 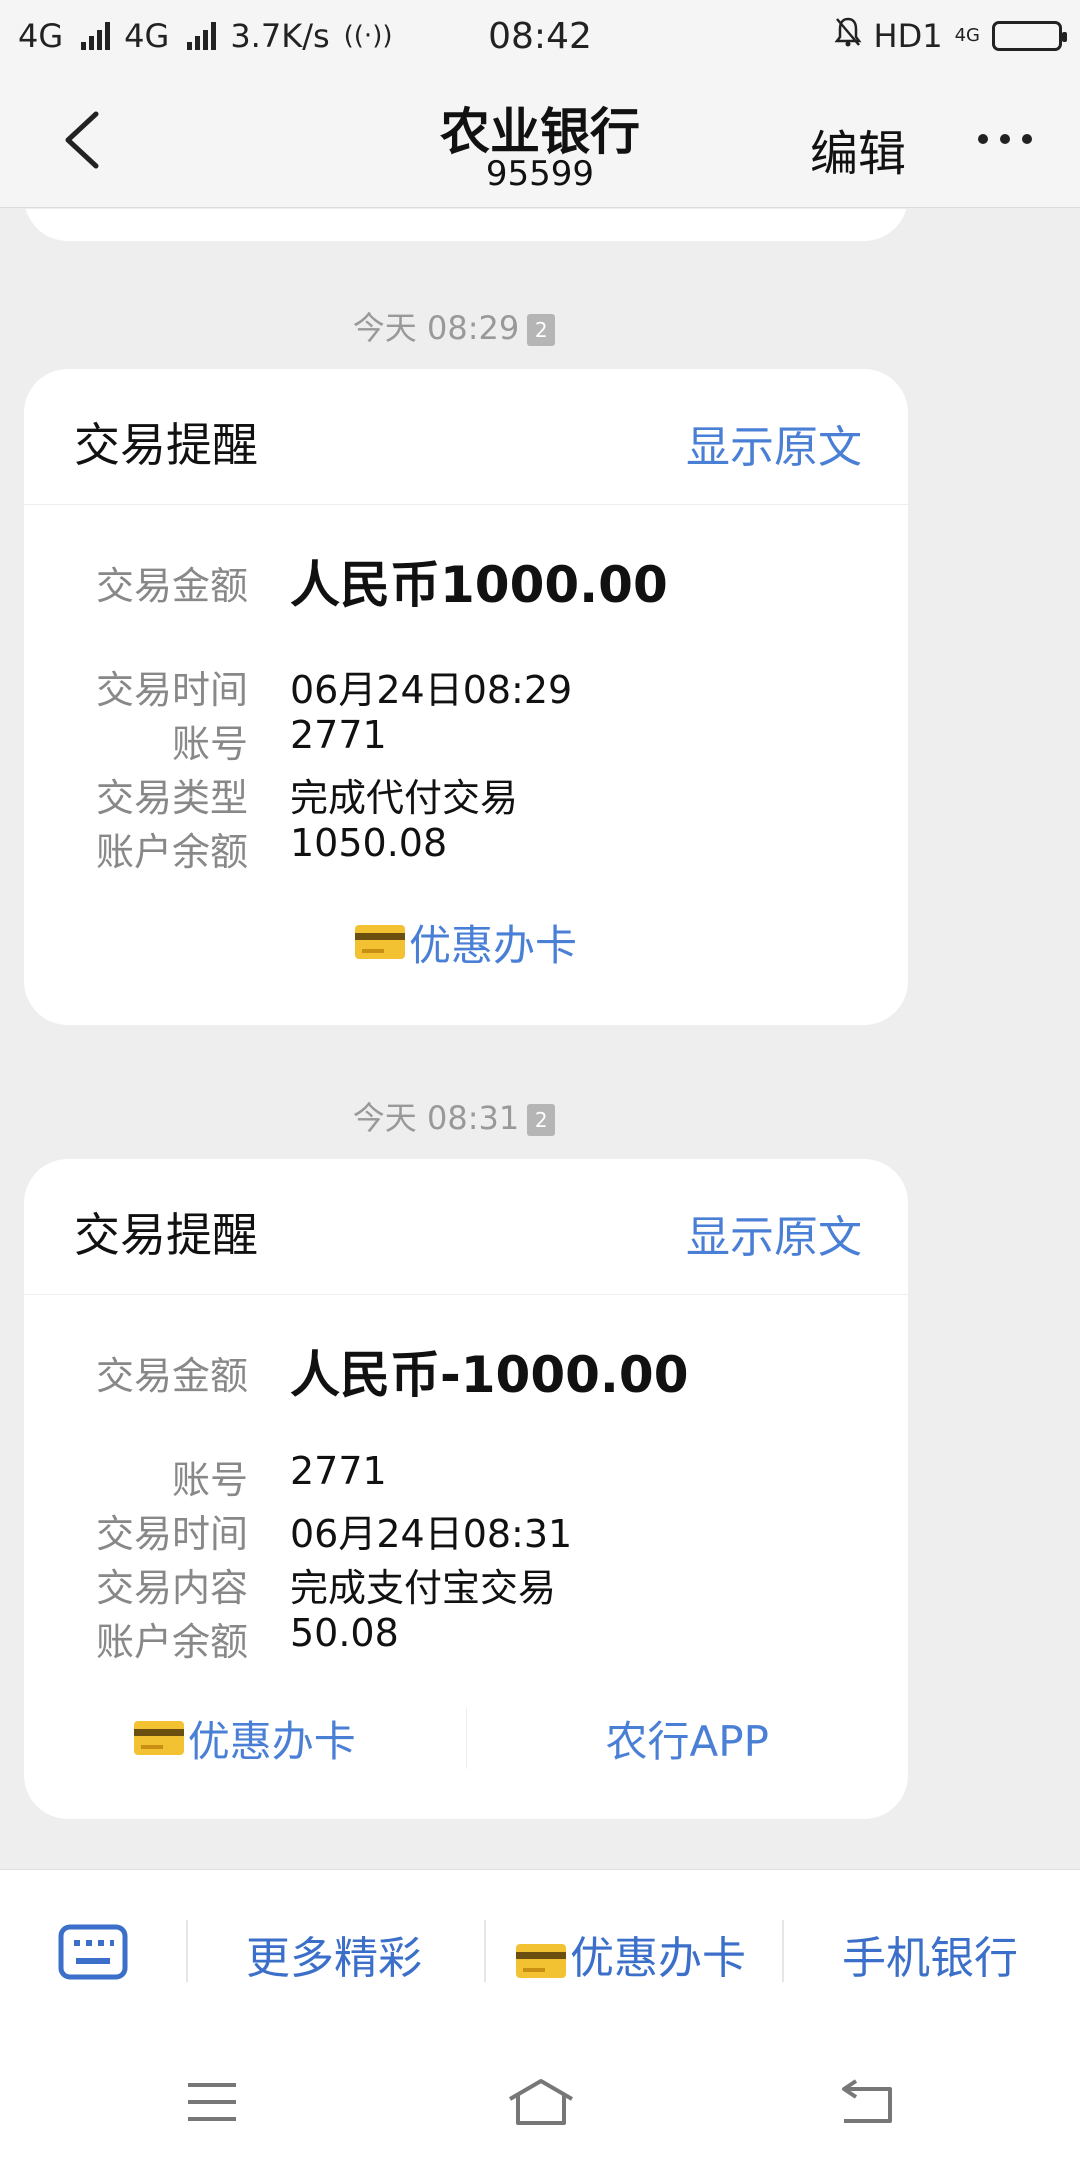 I want to click on return-icon, so click(x=867, y=2101).